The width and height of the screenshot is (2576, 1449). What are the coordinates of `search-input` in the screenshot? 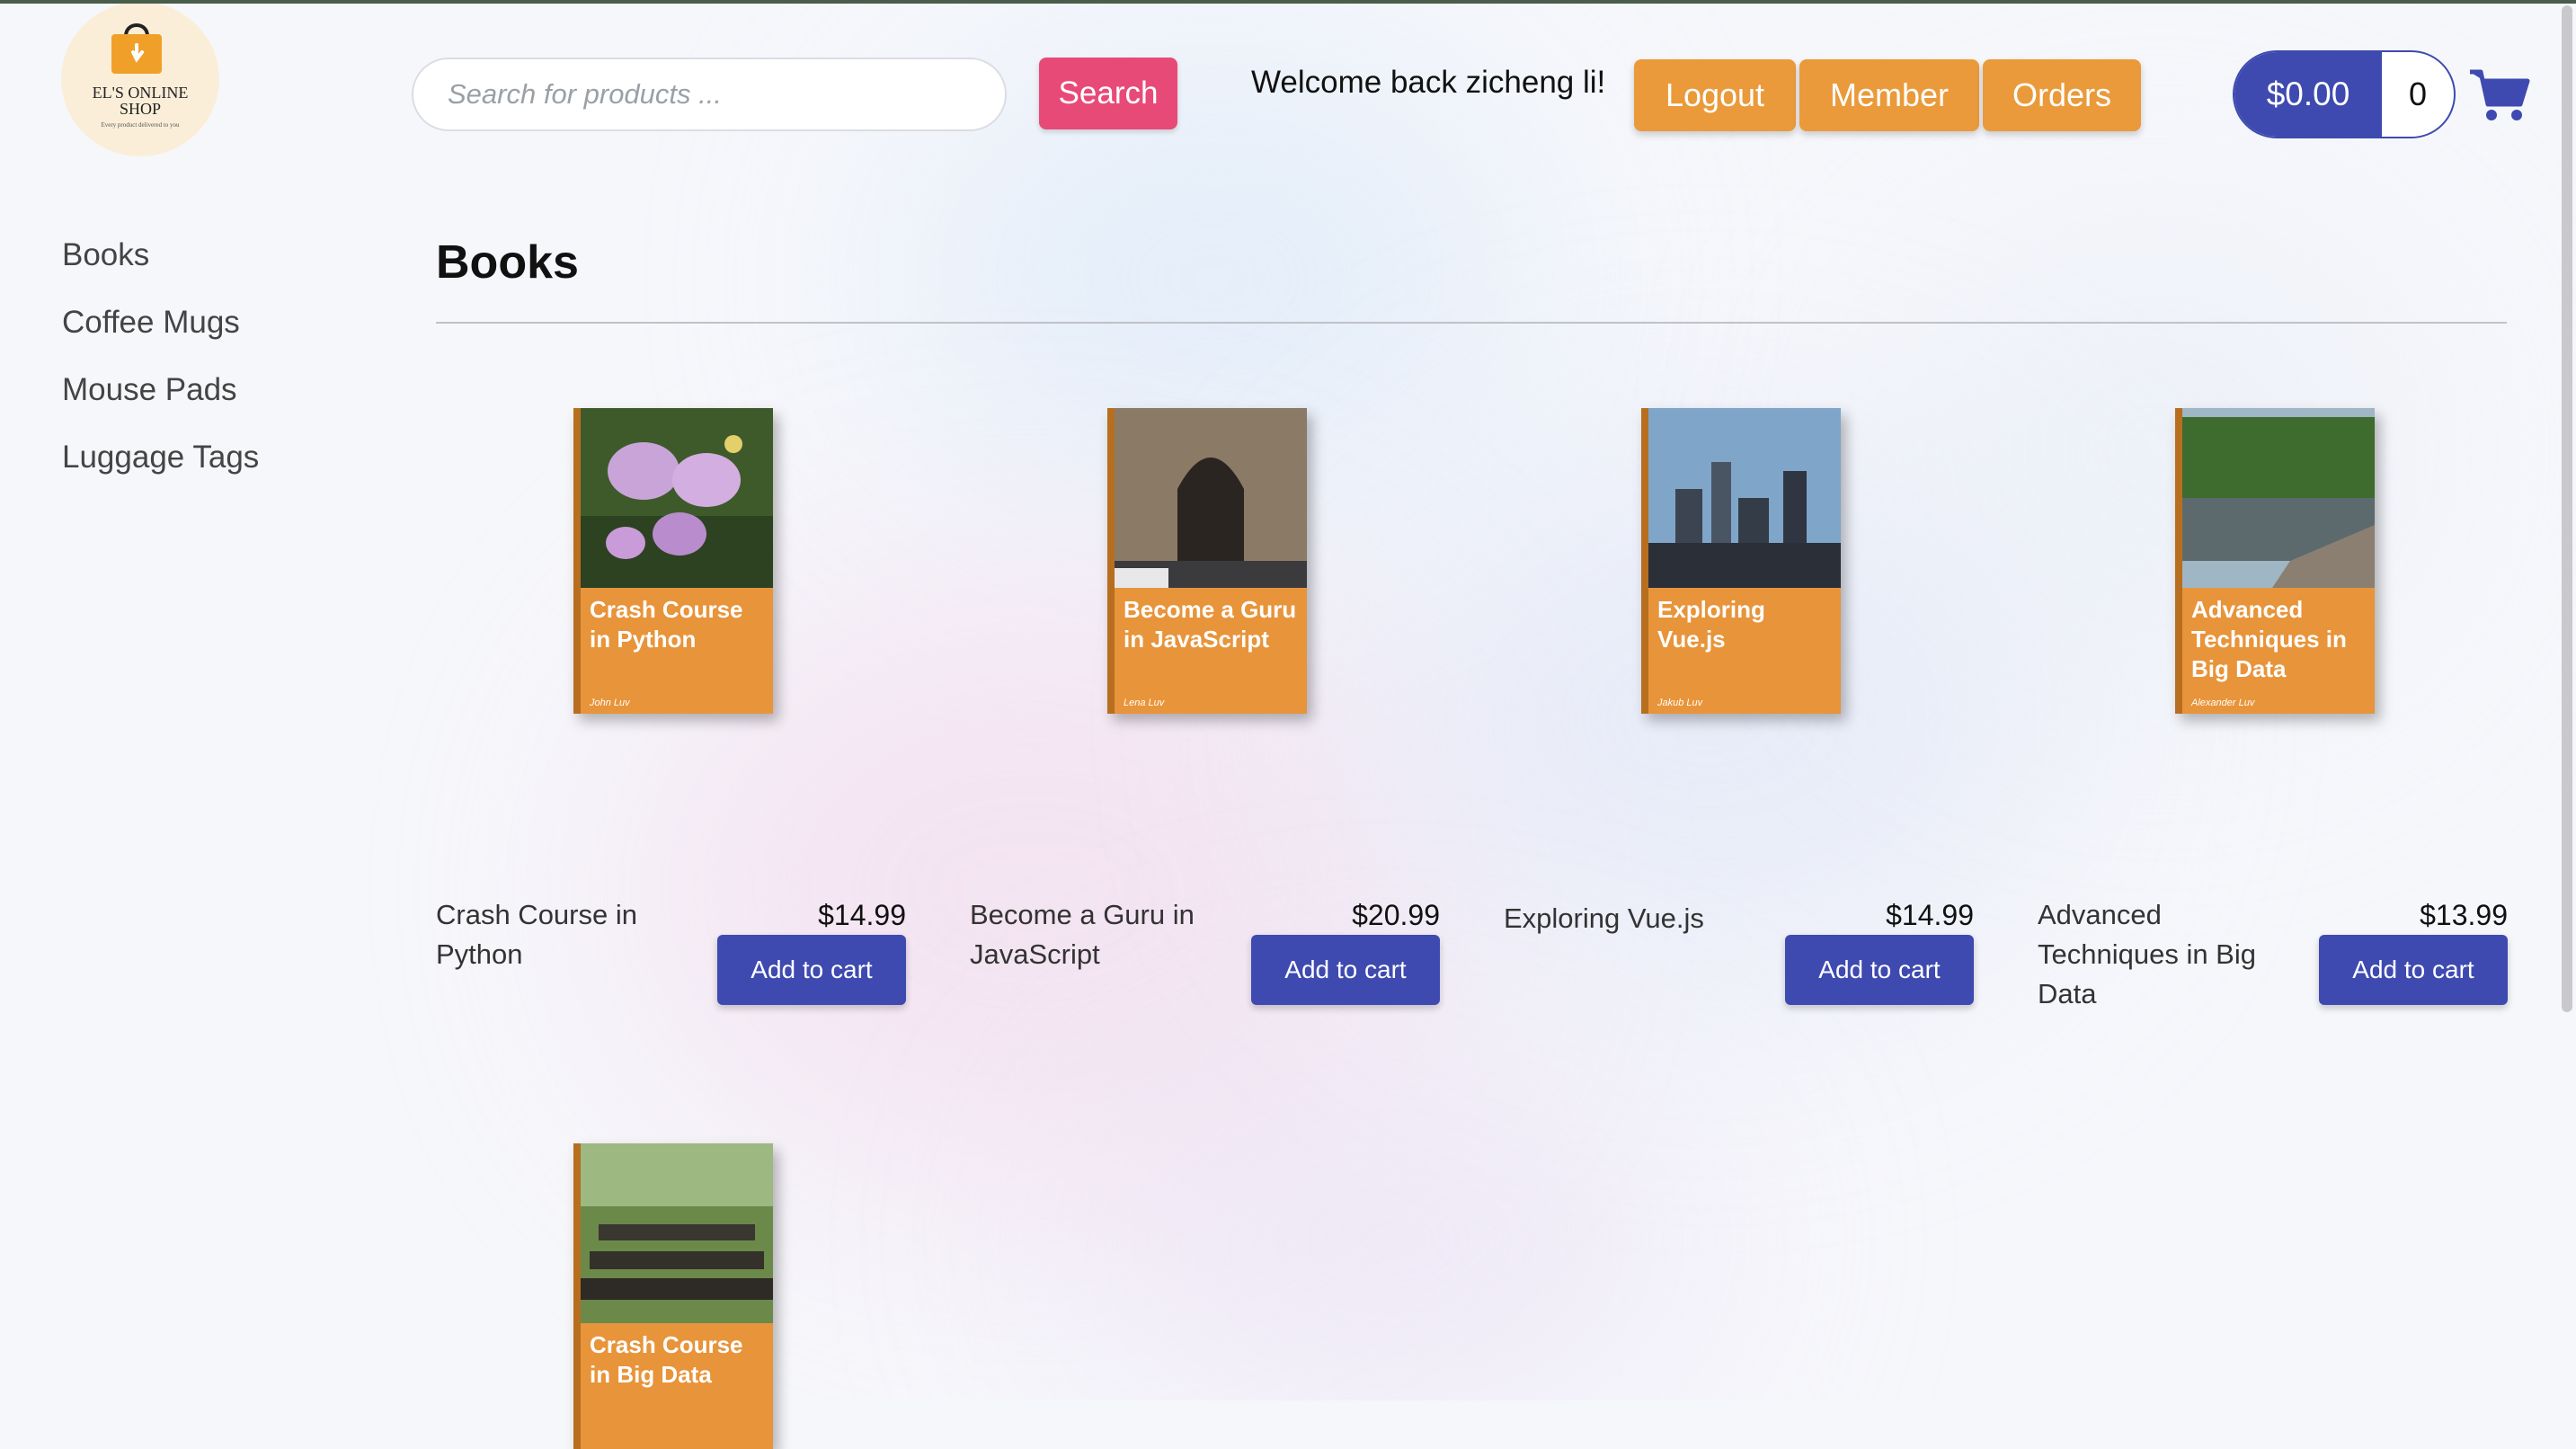 It's located at (709, 94).